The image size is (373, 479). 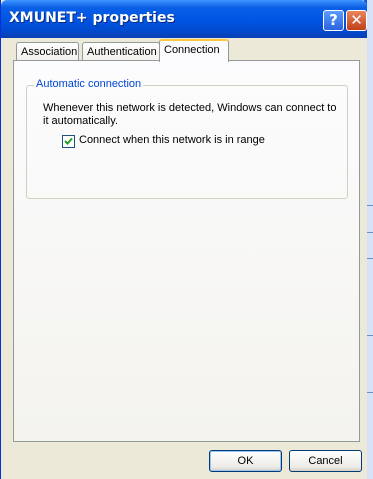 I want to click on close-icon: ✕, so click(x=356, y=20).